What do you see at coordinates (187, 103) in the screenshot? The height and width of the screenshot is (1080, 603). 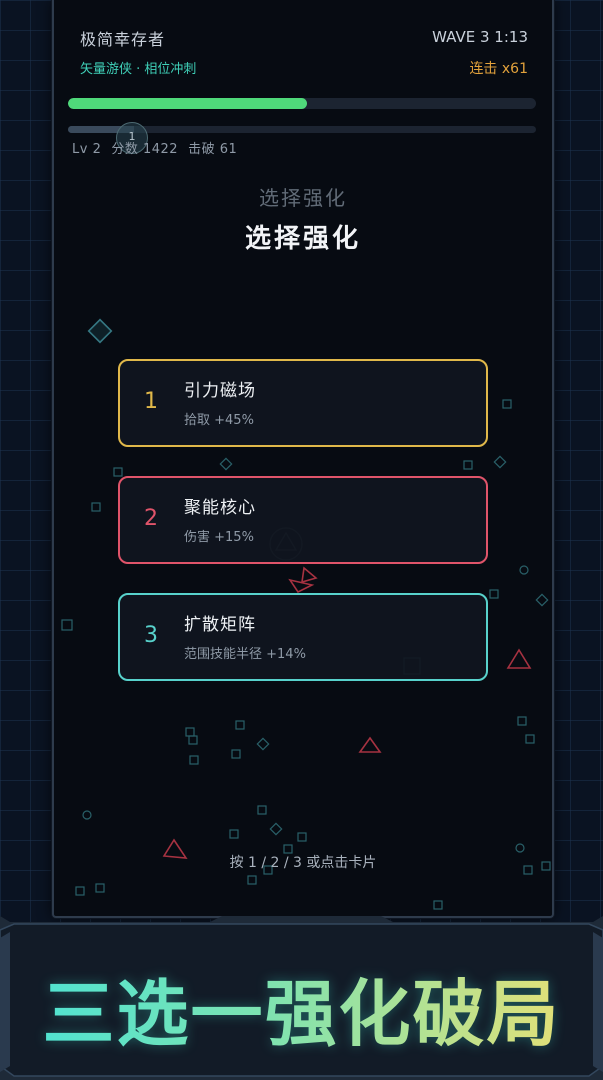 I see `health-bar-fill` at bounding box center [187, 103].